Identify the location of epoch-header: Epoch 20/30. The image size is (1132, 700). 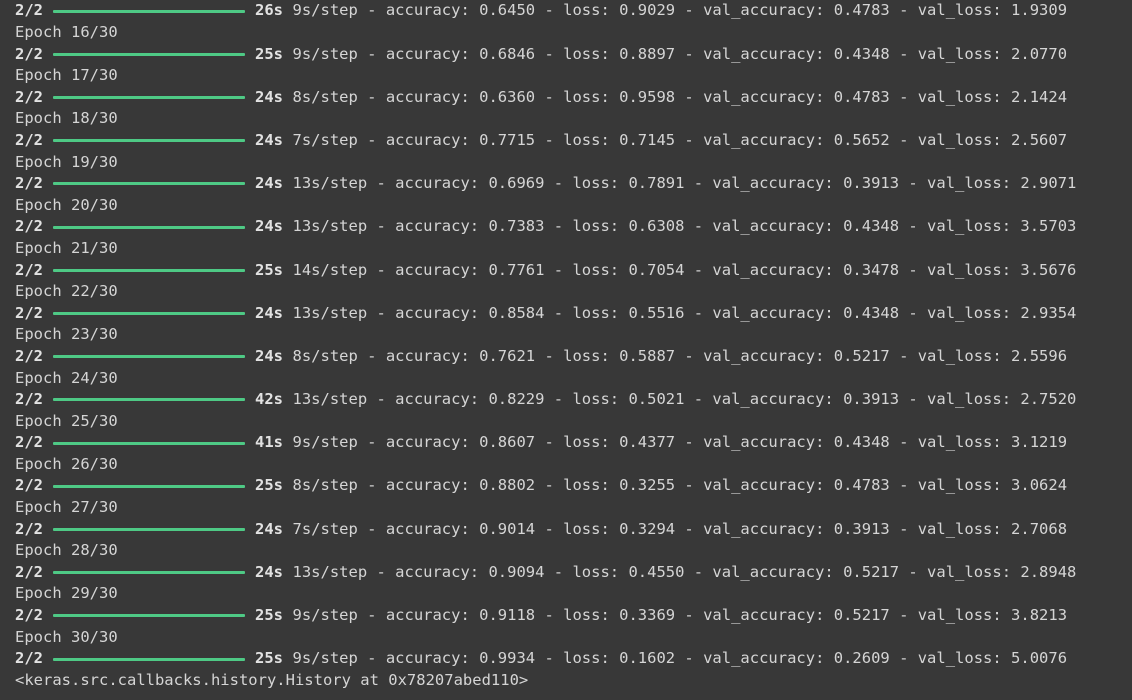
(573, 206).